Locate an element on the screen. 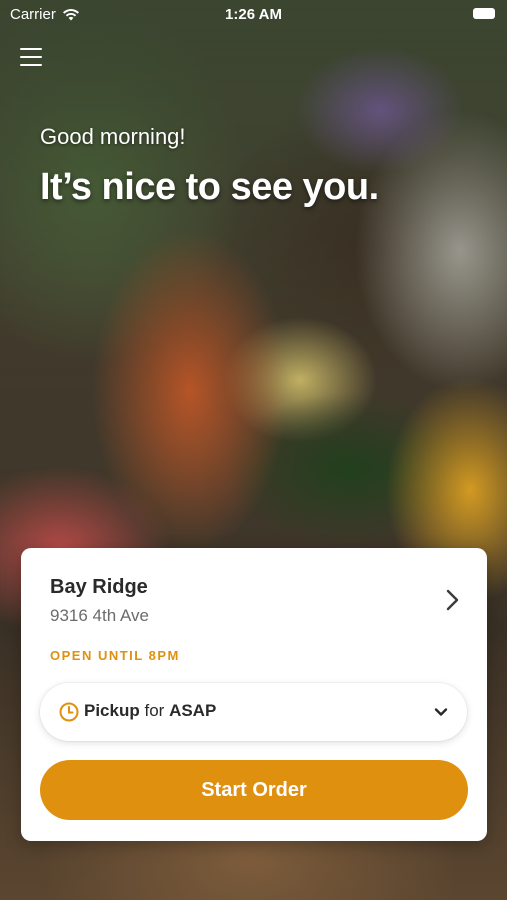 This screenshot has height=900, width=507. order-mode-connector: for is located at coordinates (154, 710).